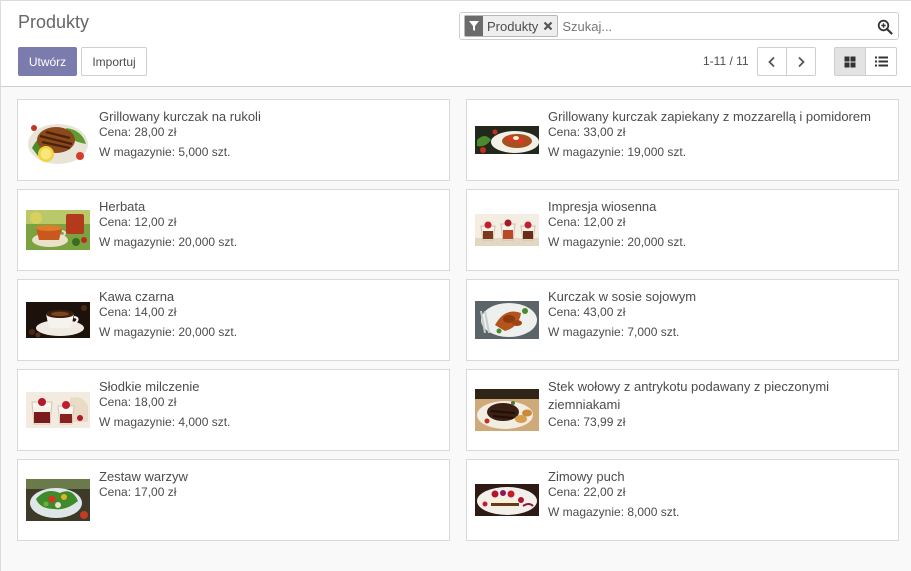  I want to click on pager-value: 1-11 / 11, so click(726, 61).